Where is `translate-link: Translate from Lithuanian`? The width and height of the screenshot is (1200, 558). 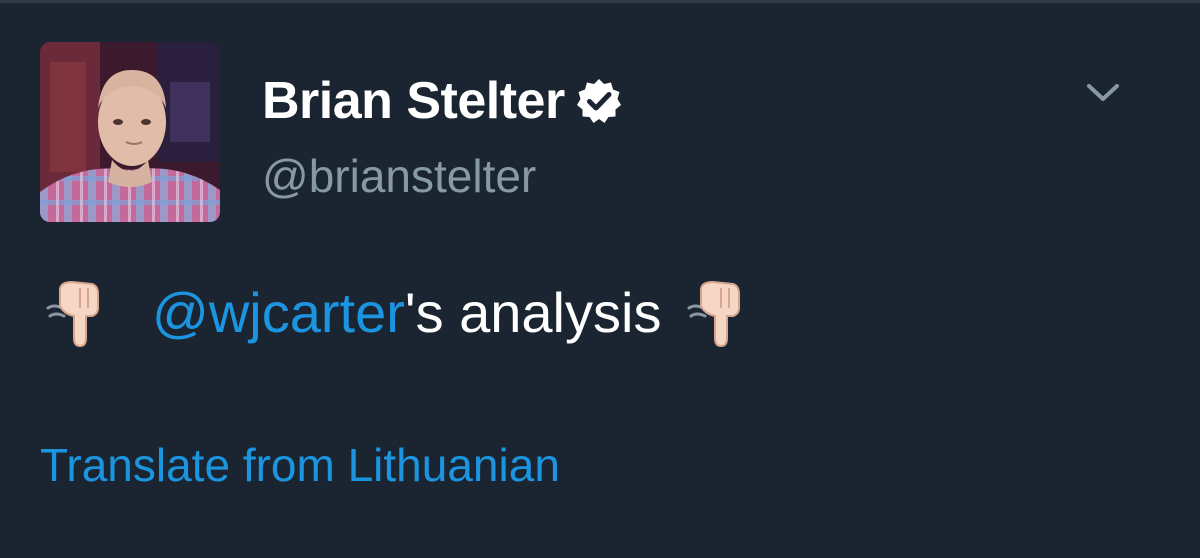 translate-link: Translate from Lithuanian is located at coordinates (300, 465).